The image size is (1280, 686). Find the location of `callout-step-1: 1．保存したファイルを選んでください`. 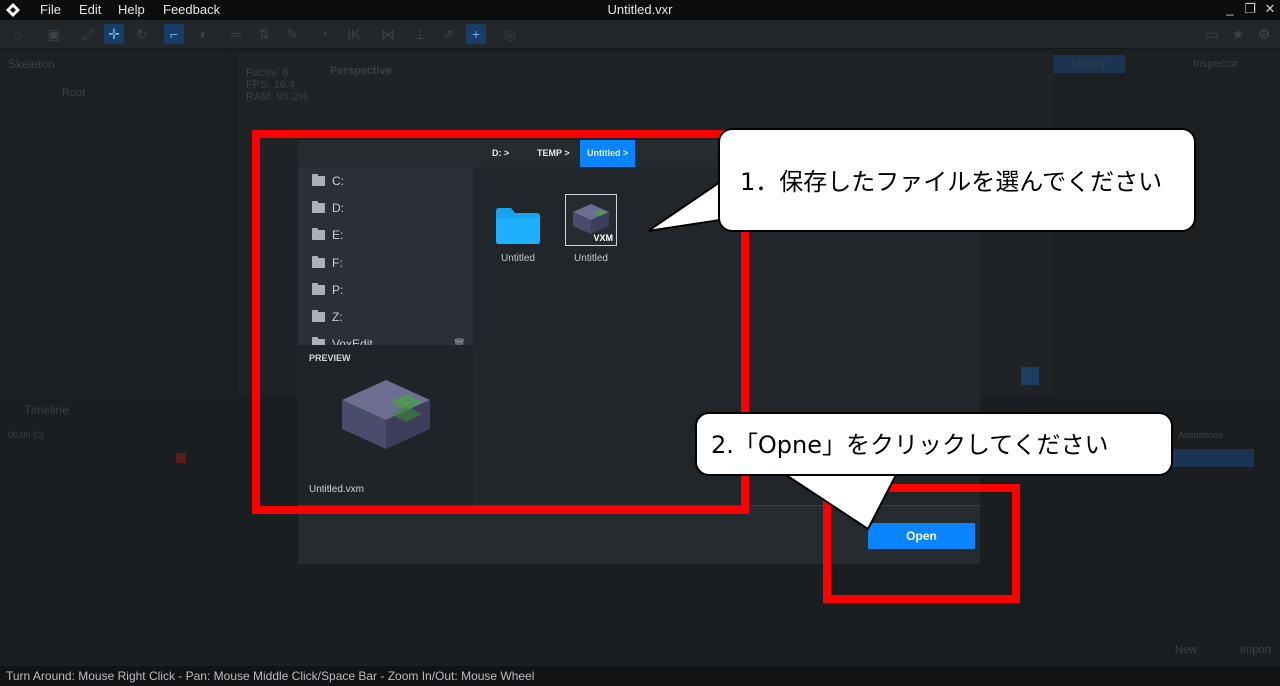

callout-step-1: 1．保存したファイルを選んでください is located at coordinates (957, 180).